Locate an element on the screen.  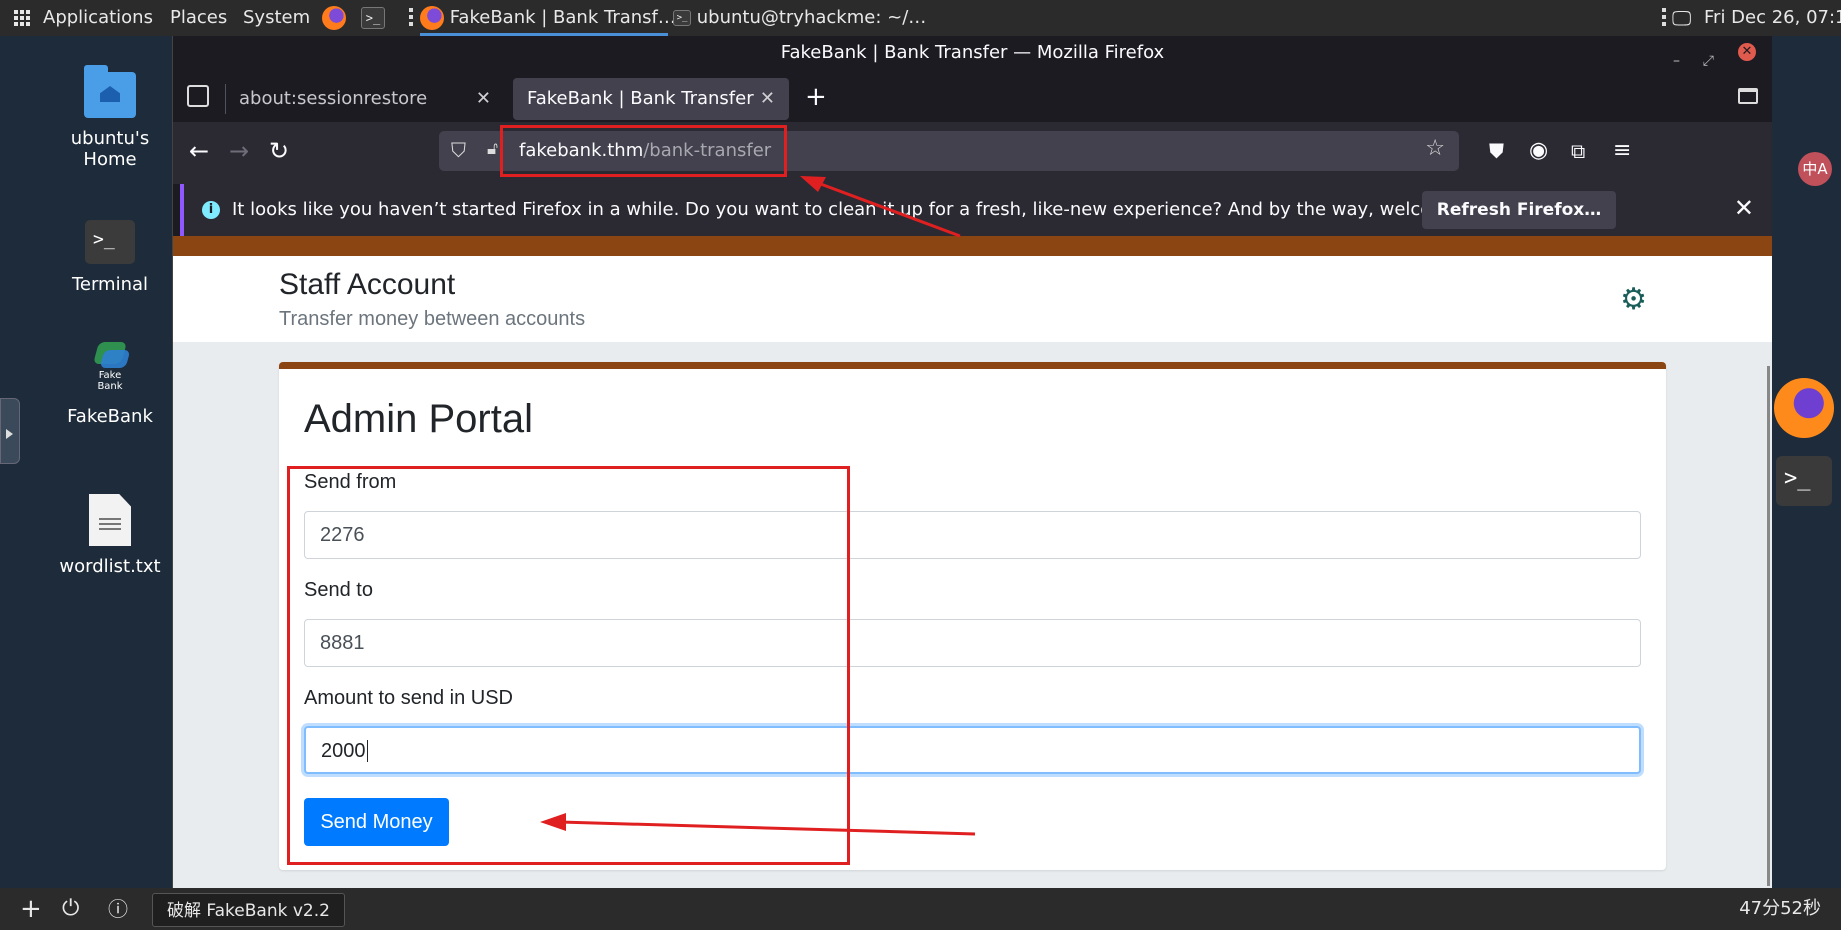
url-arrow is located at coordinates (885, 208).